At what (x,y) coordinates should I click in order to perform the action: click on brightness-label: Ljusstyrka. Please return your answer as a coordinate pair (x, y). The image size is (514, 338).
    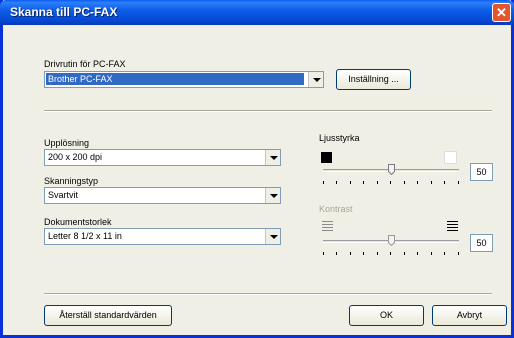
    Looking at the image, I should click on (339, 138).